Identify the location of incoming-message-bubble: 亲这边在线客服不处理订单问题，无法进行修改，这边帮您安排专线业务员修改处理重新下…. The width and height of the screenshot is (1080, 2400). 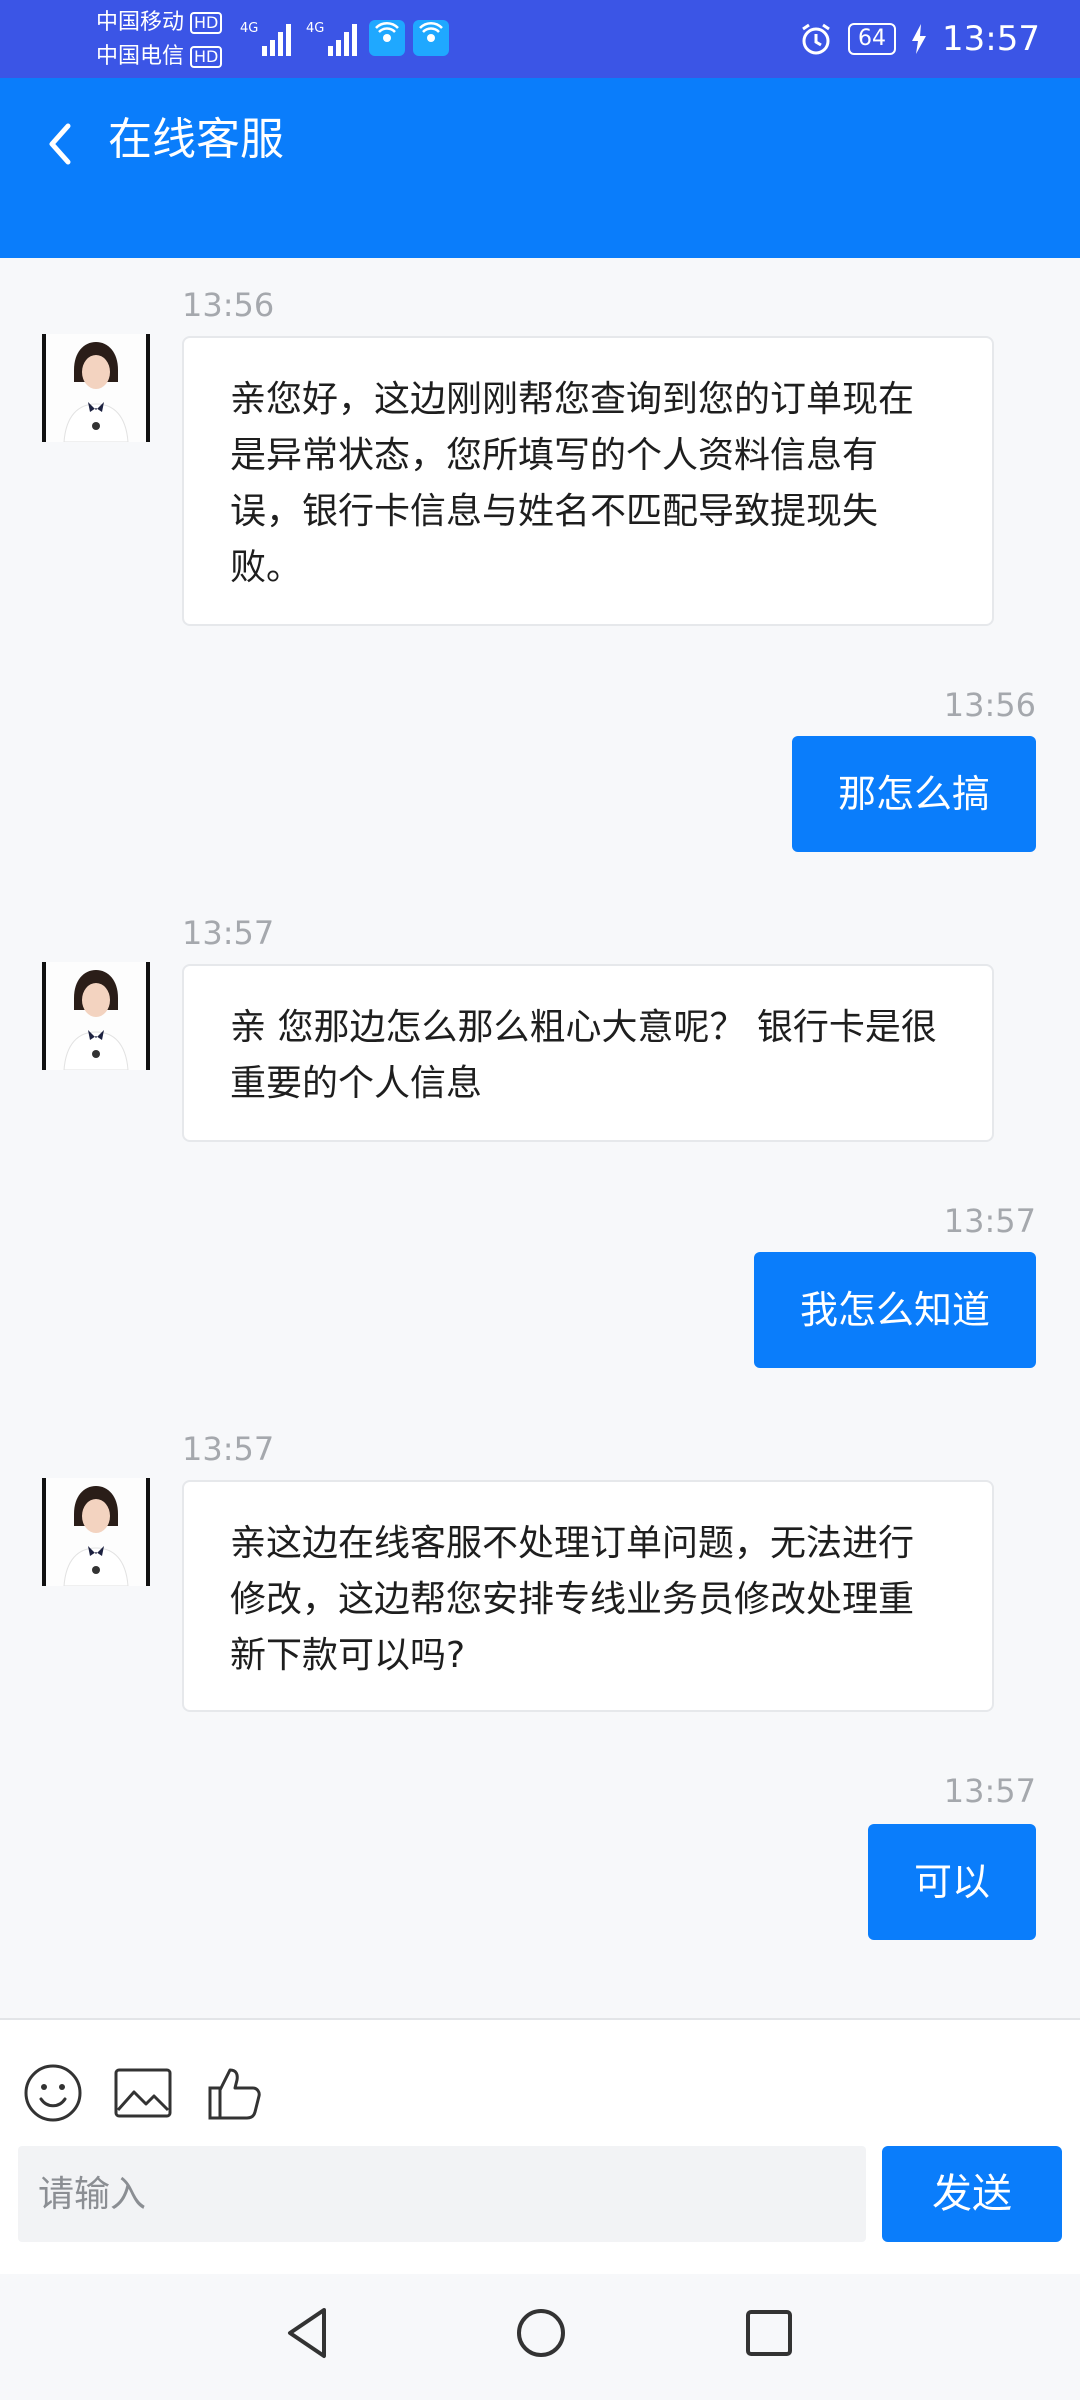
(588, 1596).